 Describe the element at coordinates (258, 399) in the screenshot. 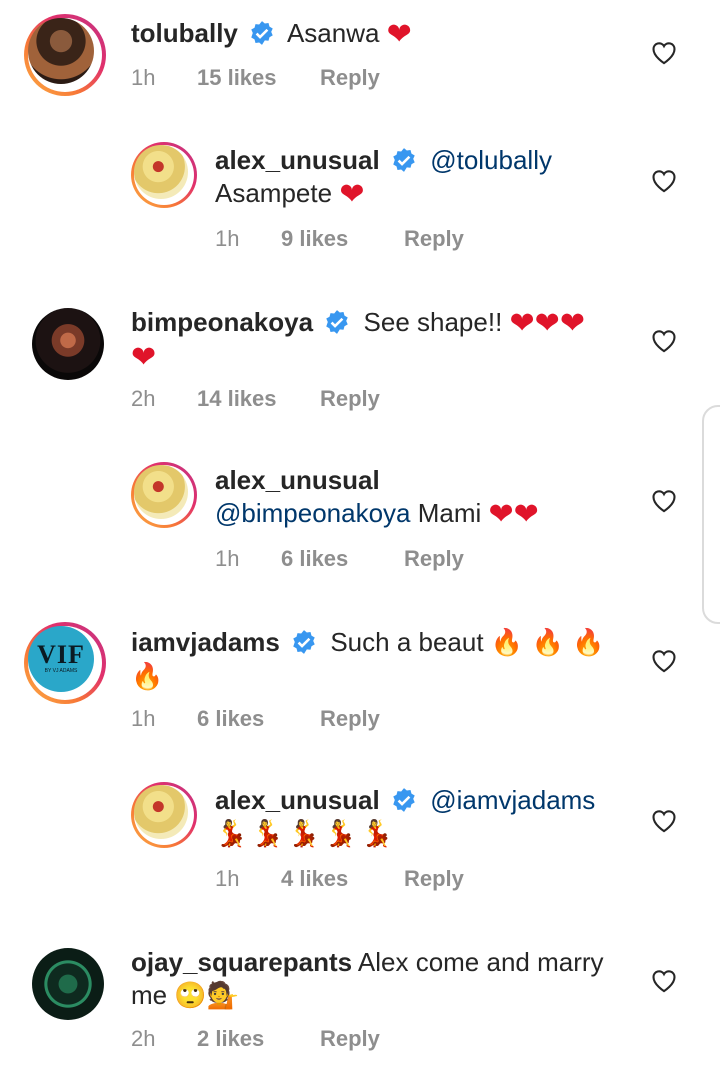

I see `comment-likes: 14 likes` at that location.